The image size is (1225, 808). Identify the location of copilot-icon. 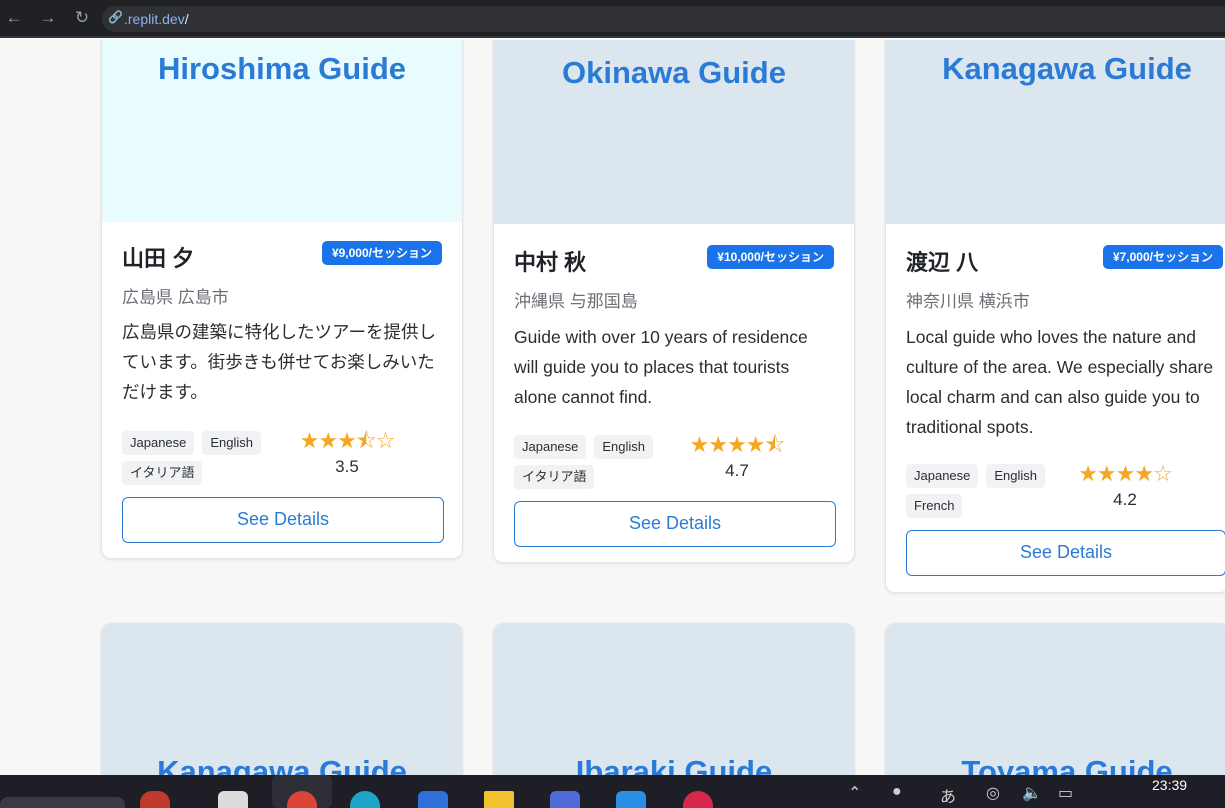
(433, 799).